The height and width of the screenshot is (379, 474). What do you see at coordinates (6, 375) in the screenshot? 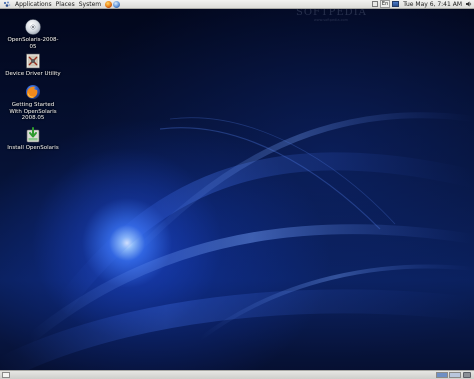
I see `show-desktop-button` at bounding box center [6, 375].